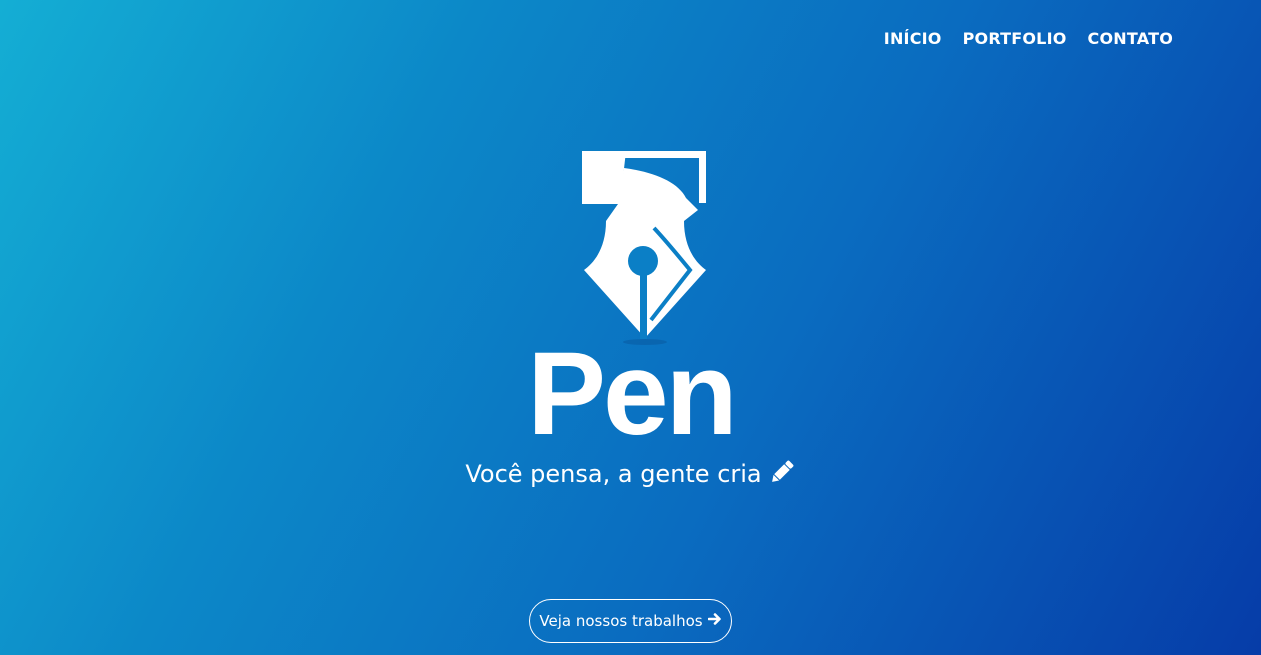  What do you see at coordinates (714, 621) in the screenshot?
I see `arrow-right-icon` at bounding box center [714, 621].